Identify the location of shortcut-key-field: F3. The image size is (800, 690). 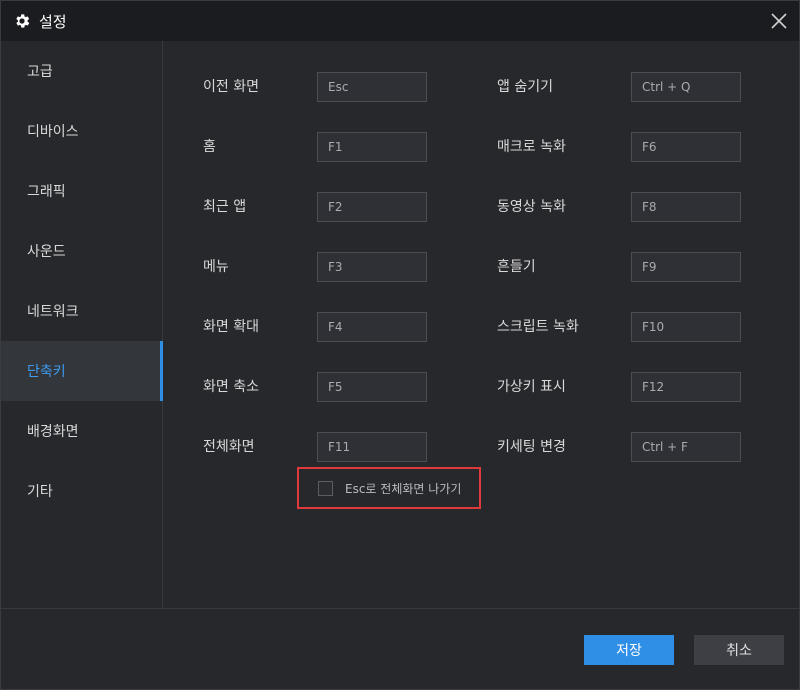
(372, 267).